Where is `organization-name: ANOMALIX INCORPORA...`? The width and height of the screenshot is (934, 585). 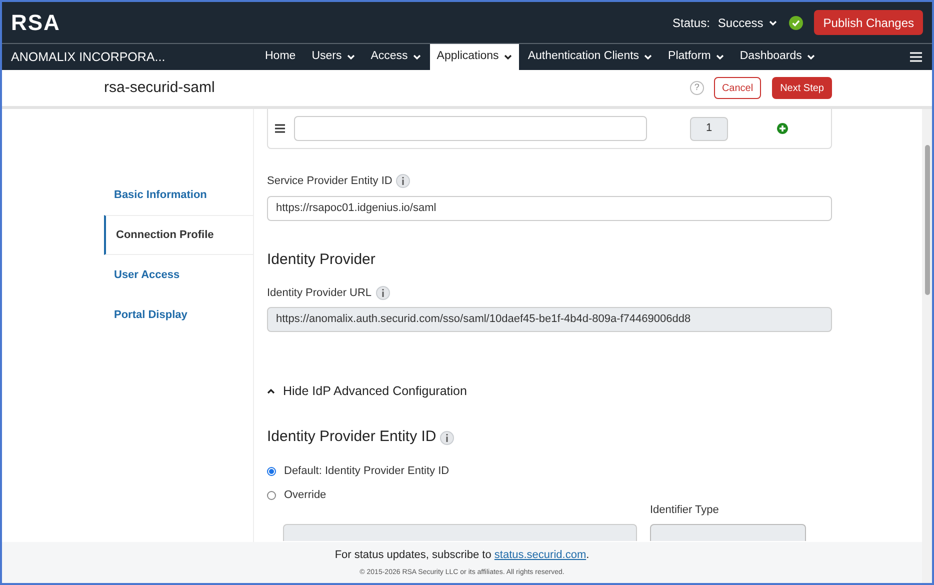
organization-name: ANOMALIX INCORPORA... is located at coordinates (88, 57).